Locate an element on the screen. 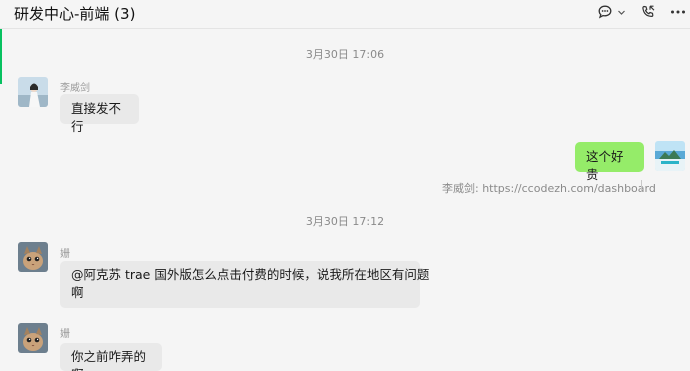 The image size is (690, 371). quote-divider is located at coordinates (641, 186).